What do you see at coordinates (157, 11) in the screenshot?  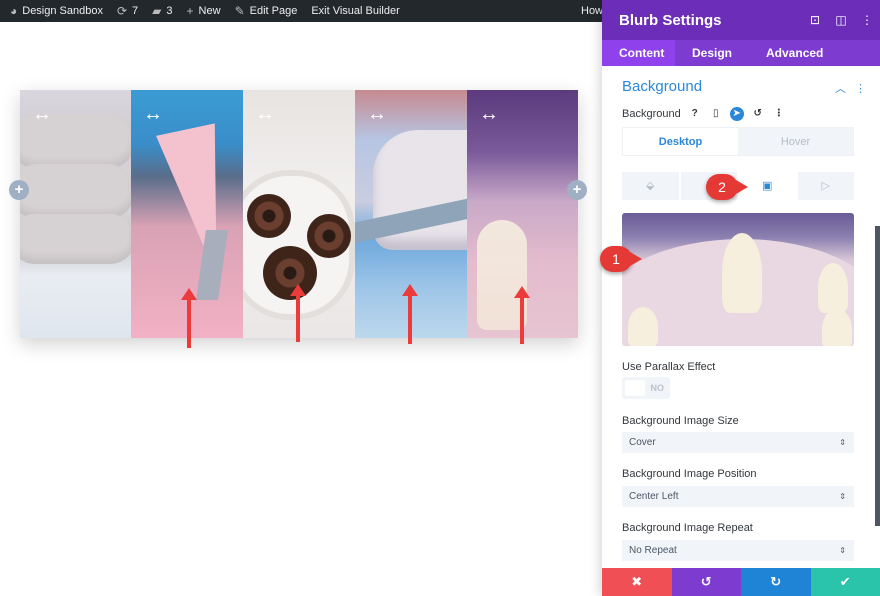 I see `comment-icon: ▰` at bounding box center [157, 11].